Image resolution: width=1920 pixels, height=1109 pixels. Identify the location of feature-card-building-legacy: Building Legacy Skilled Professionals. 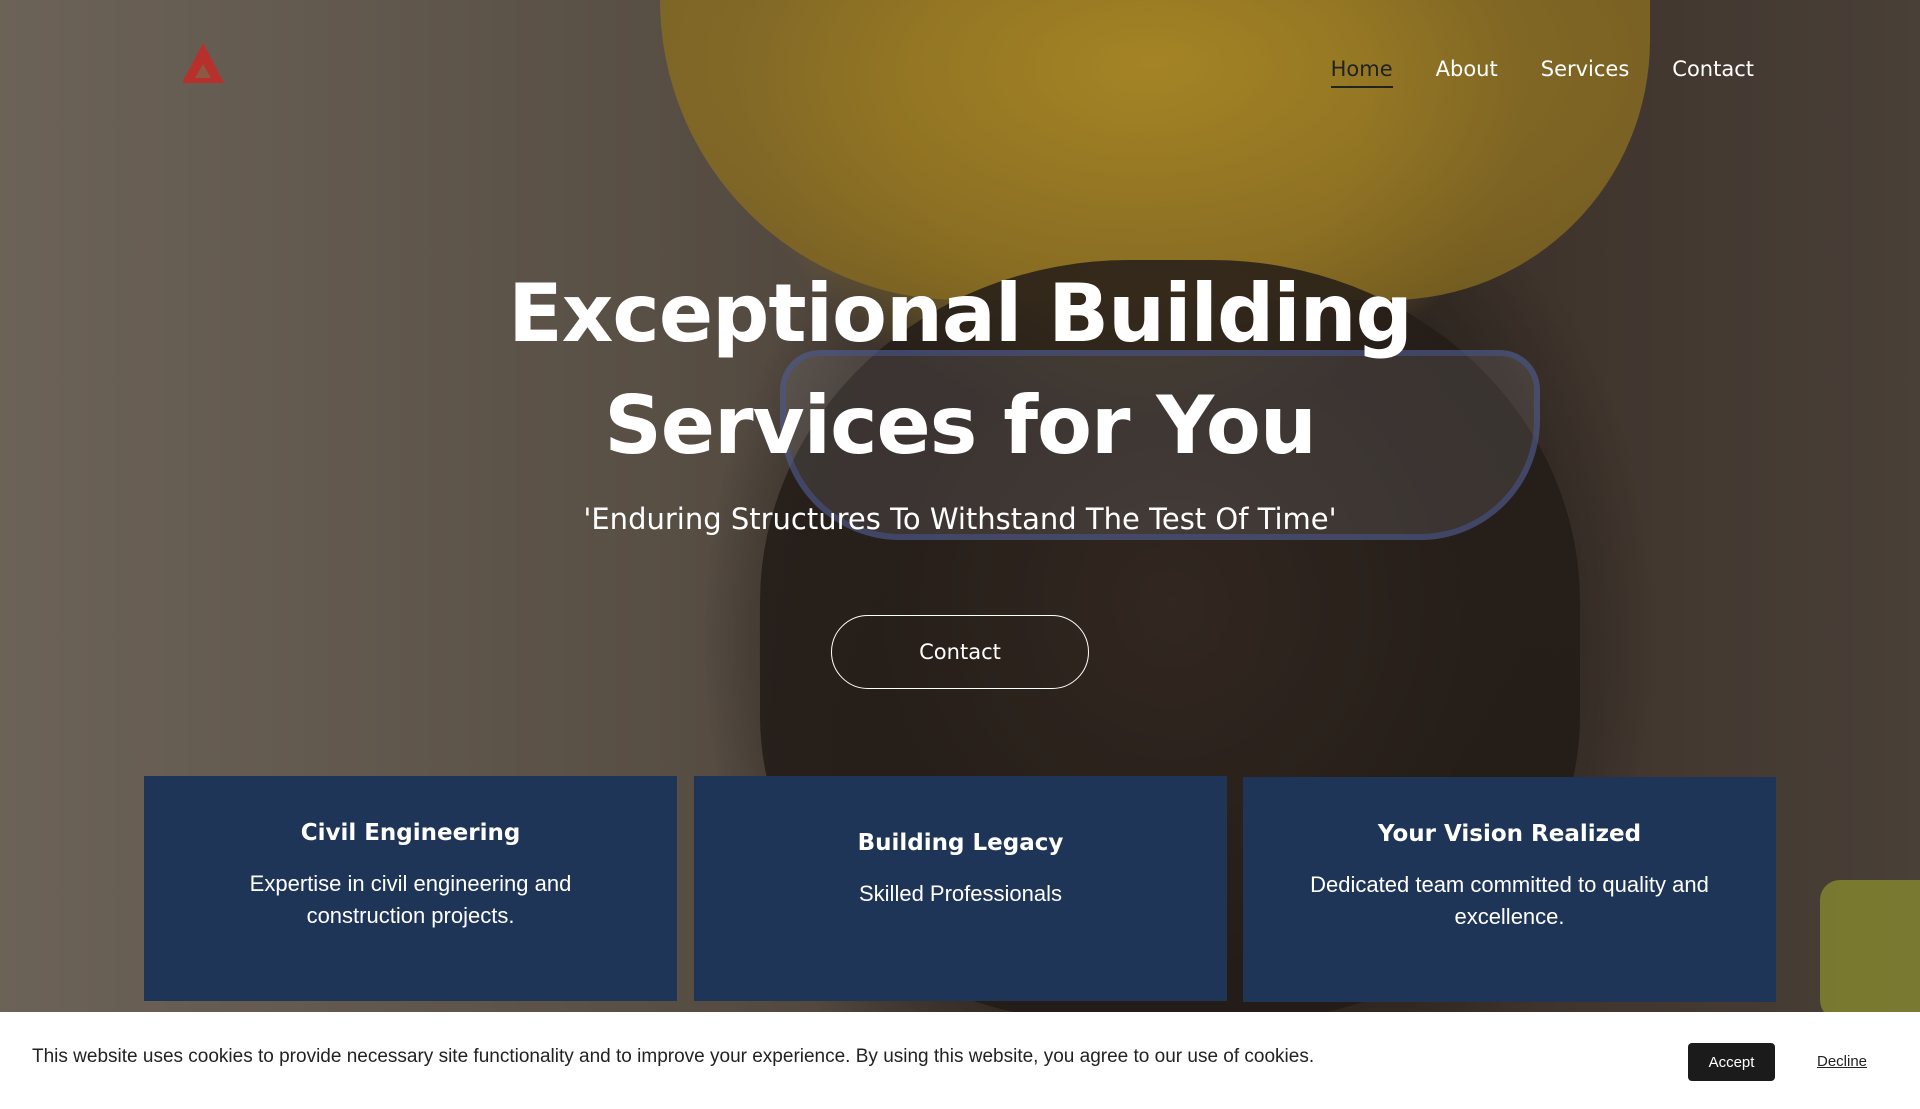
(960, 888).